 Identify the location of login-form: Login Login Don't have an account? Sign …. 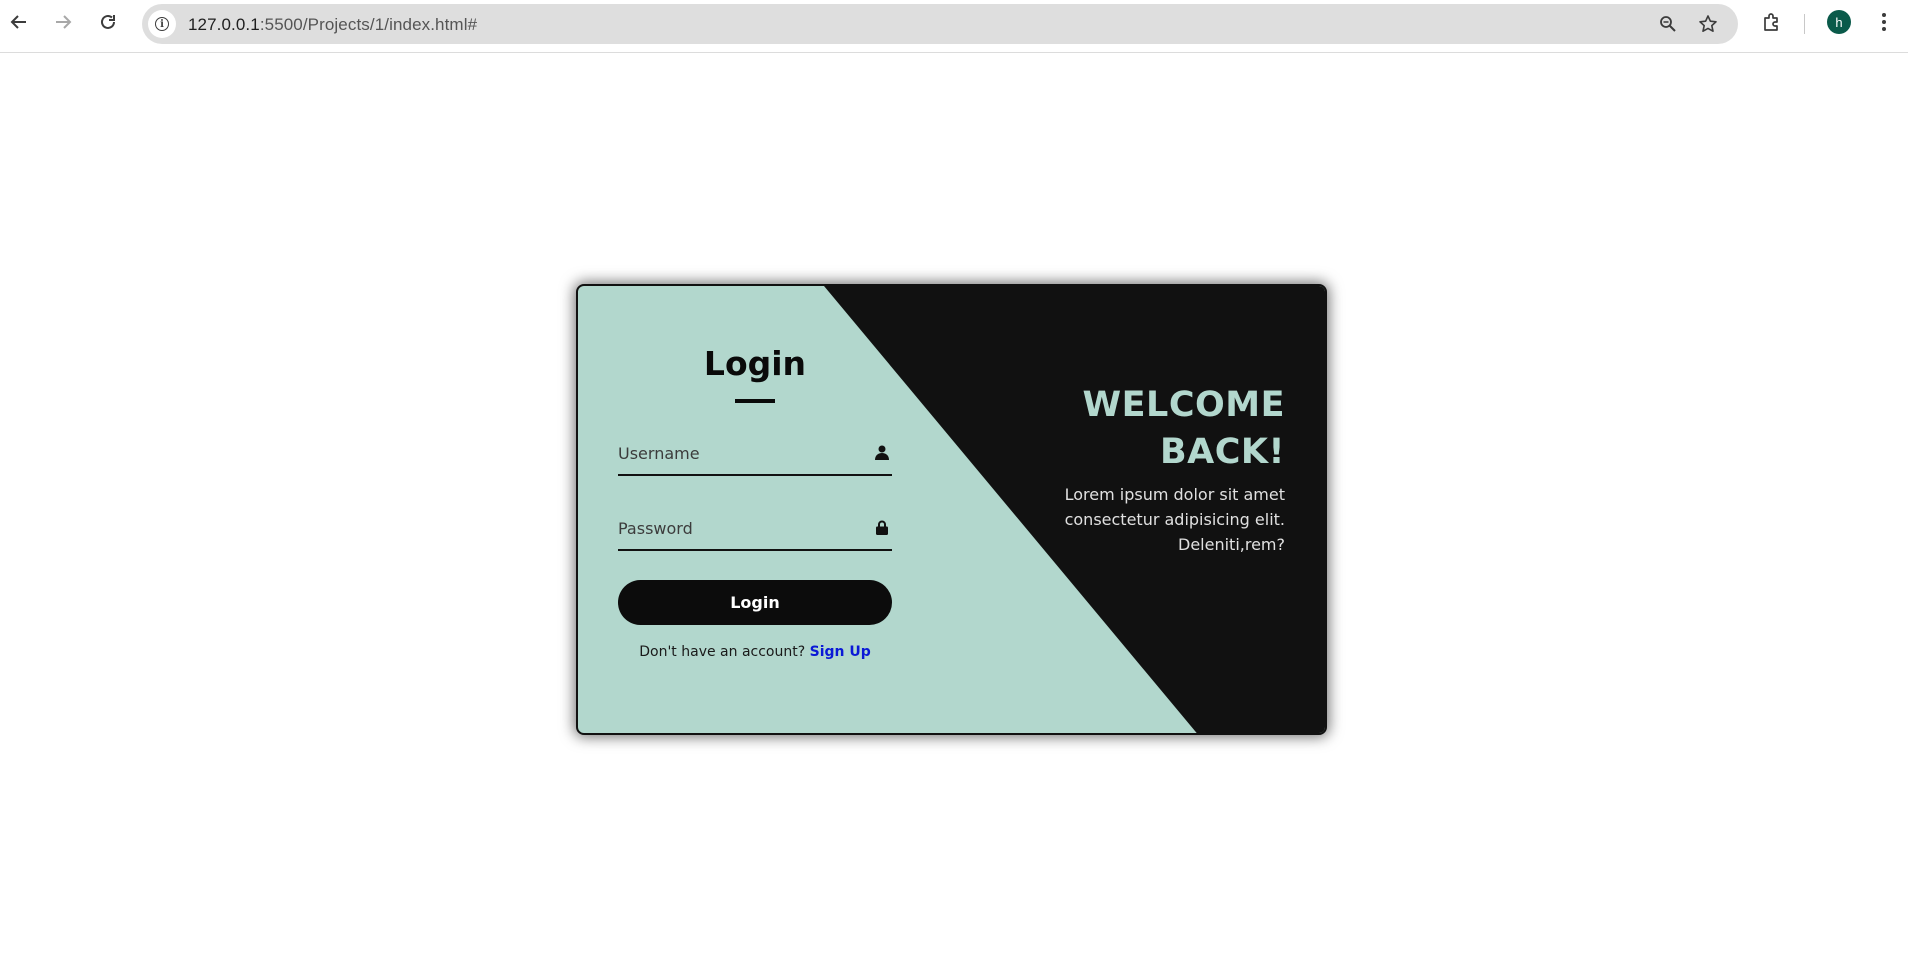
(755, 509).